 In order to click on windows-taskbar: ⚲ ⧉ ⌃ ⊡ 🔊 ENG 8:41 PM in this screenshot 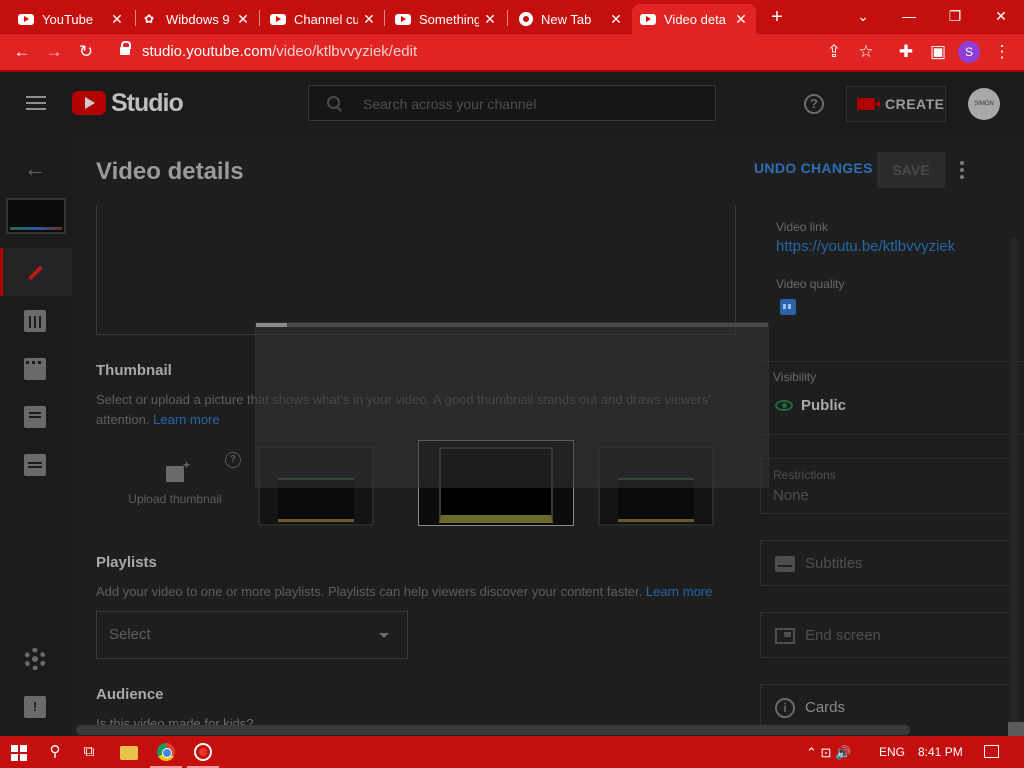, I will do `click(512, 752)`.